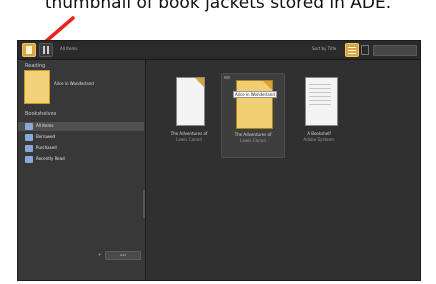 The image size is (436, 284). What do you see at coordinates (255, 94) in the screenshot?
I see `tooltip-badge: Alice in Wonderland` at bounding box center [255, 94].